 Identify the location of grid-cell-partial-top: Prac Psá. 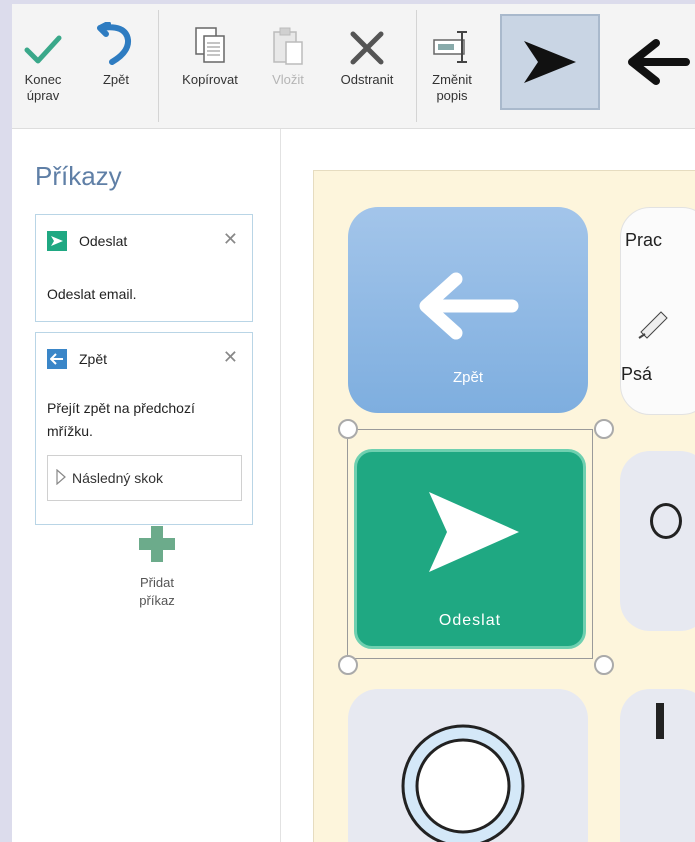
(657, 311).